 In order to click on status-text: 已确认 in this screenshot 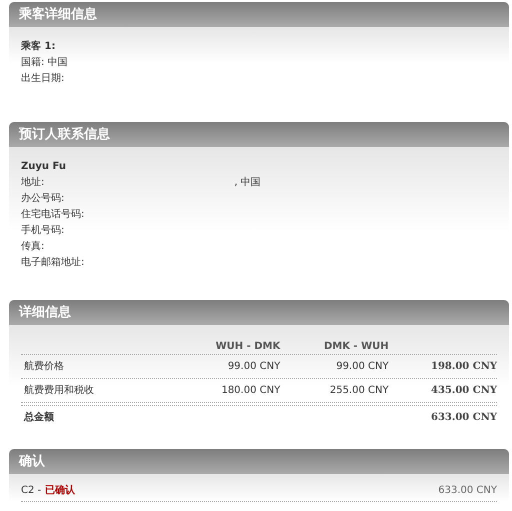, I will do `click(60, 491)`.